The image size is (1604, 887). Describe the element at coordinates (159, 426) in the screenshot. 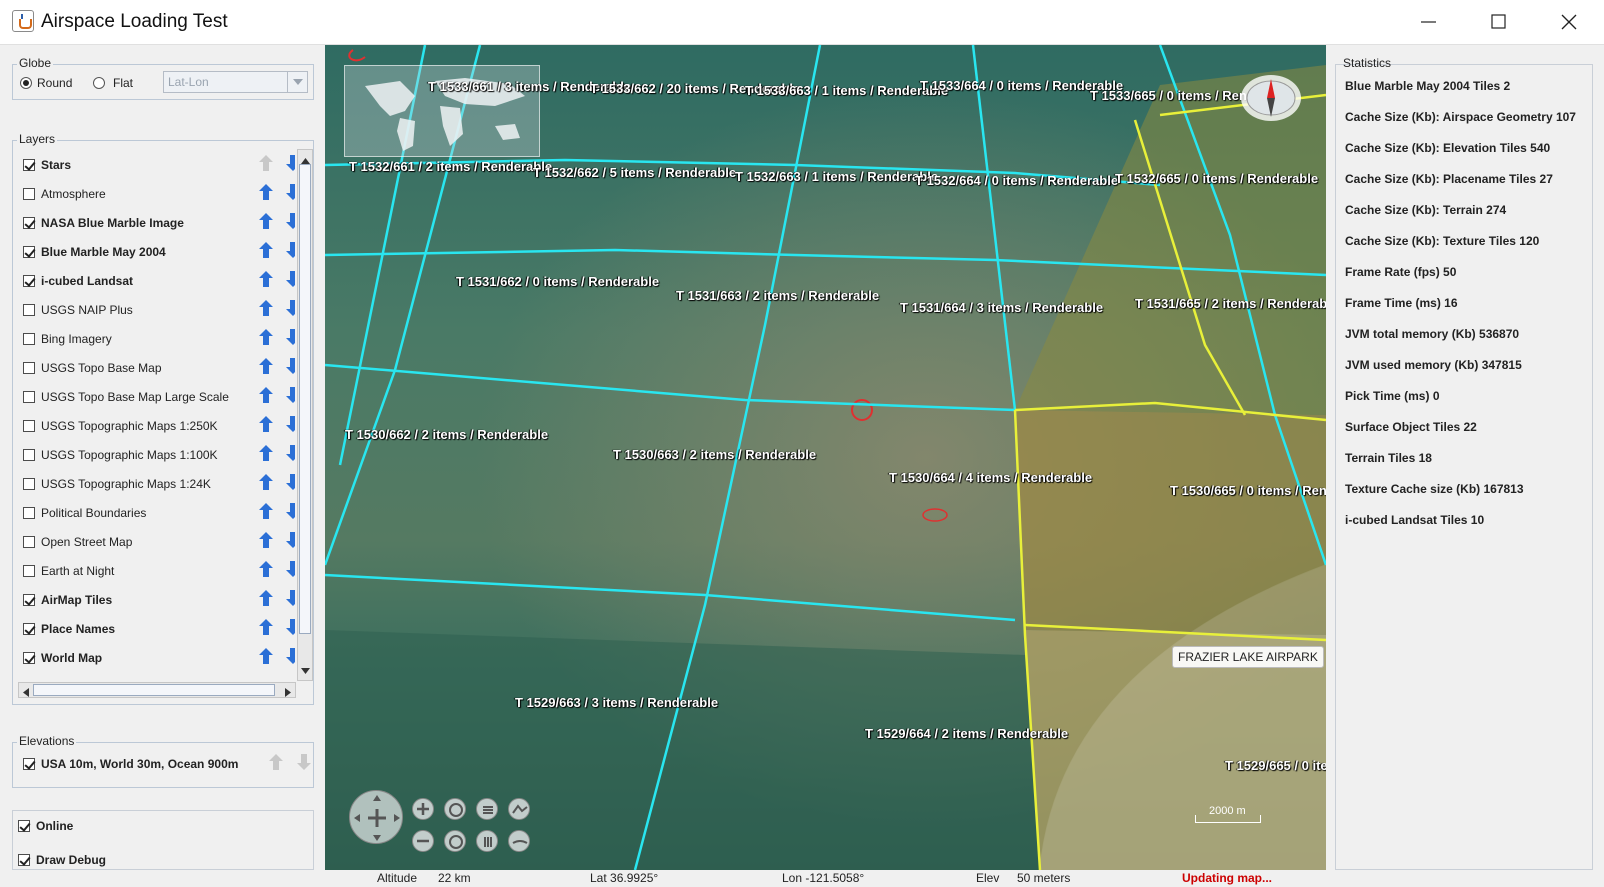

I see `layer-row: USGS Topographic Maps 1:250K` at that location.